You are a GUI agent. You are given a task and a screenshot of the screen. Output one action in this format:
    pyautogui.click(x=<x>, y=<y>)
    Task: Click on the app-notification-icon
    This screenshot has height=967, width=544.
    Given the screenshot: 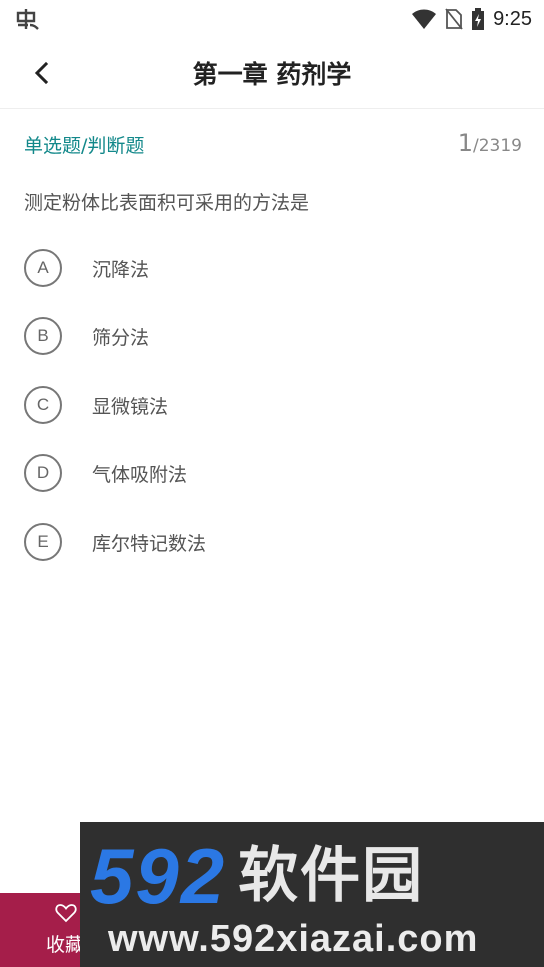 What is the action you would take?
    pyautogui.click(x=27, y=19)
    